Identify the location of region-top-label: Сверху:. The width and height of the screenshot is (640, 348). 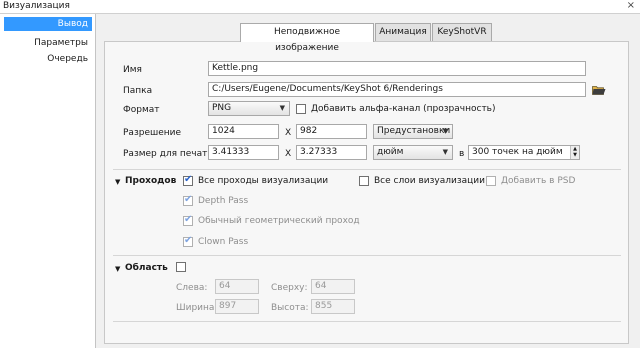
(289, 288).